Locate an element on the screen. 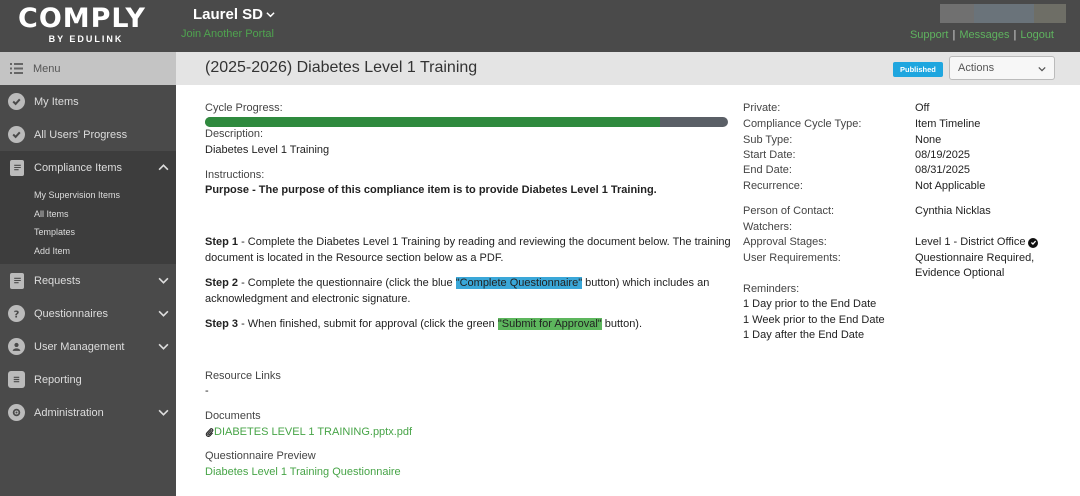 This screenshot has width=1080, height=496. sidebar-item-label: Compliance Items is located at coordinates (78, 167).